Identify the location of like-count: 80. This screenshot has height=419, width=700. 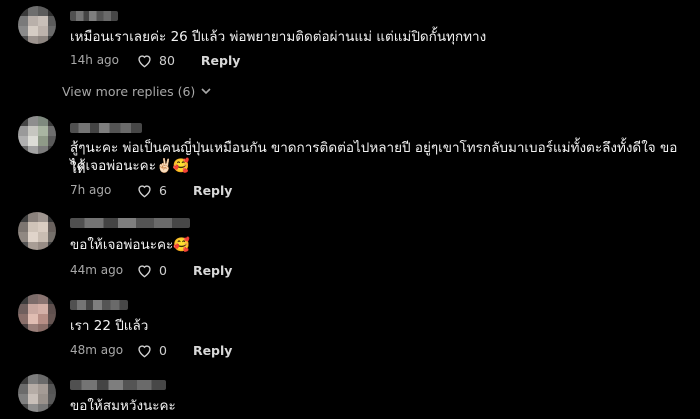
(167, 60).